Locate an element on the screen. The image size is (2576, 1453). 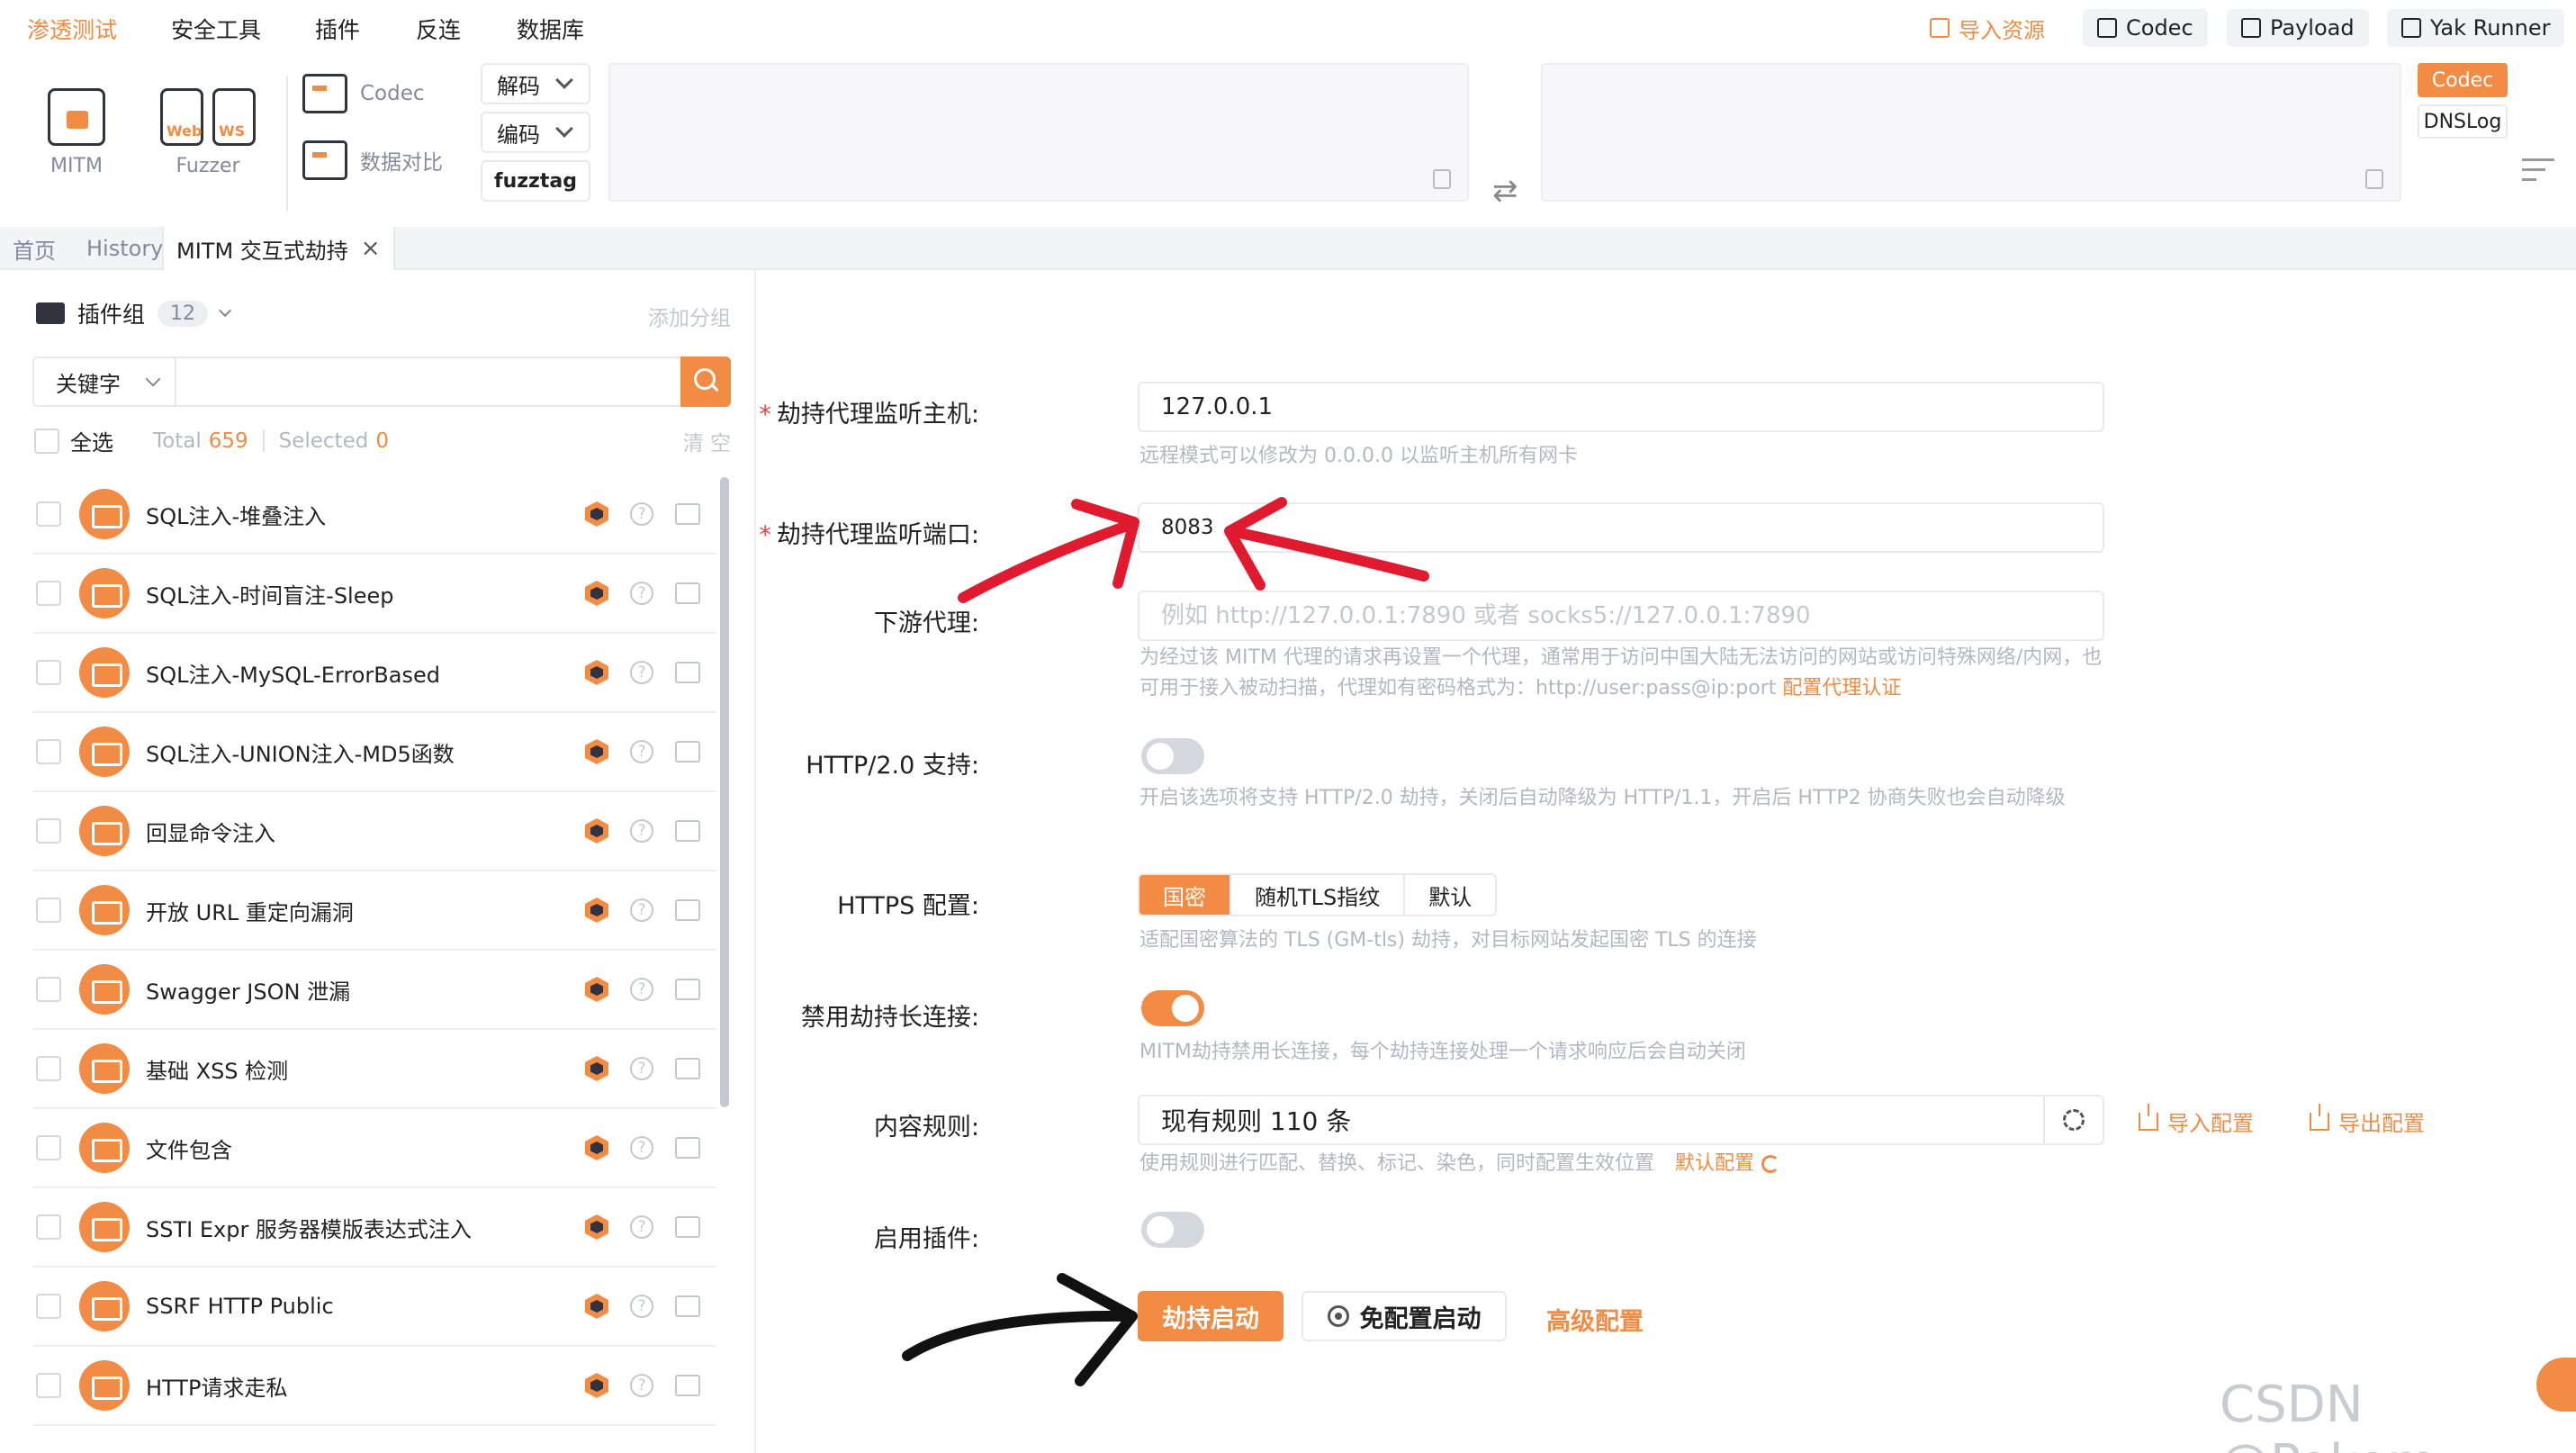
https-option-gm: 国密 is located at coordinates (1185, 895).